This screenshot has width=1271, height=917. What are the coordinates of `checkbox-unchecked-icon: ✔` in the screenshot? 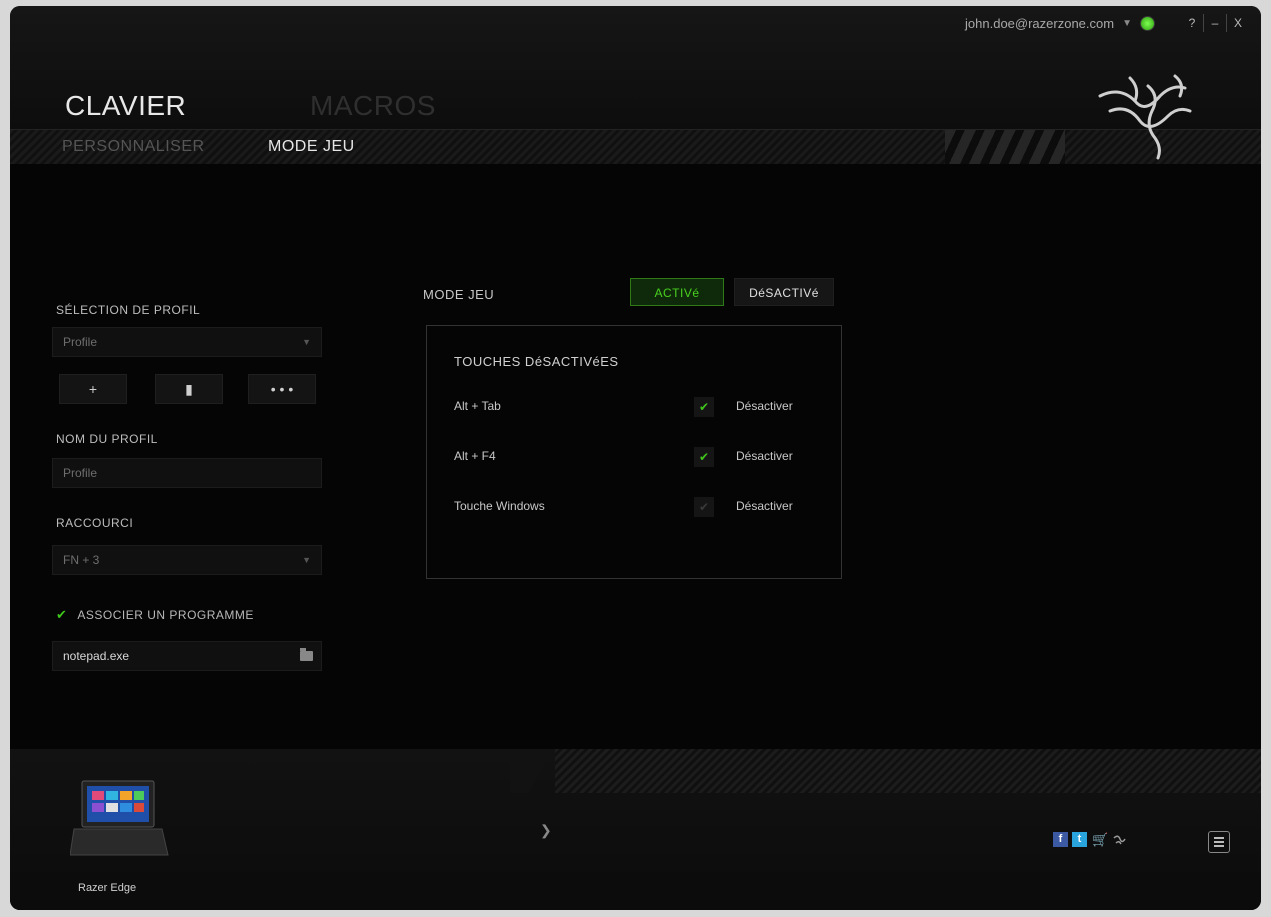 It's located at (704, 507).